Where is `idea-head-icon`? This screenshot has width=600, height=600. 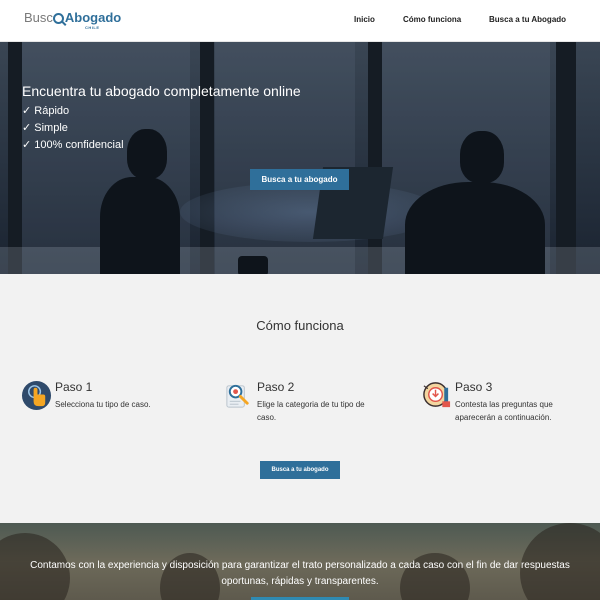
idea-head-icon is located at coordinates (437, 395).